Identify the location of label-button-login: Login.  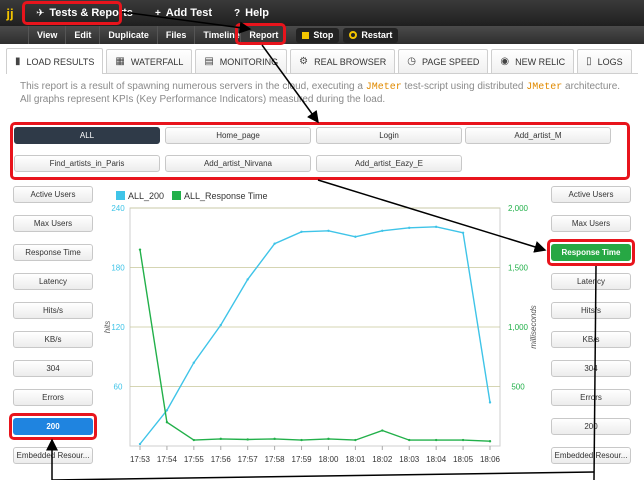
(389, 135).